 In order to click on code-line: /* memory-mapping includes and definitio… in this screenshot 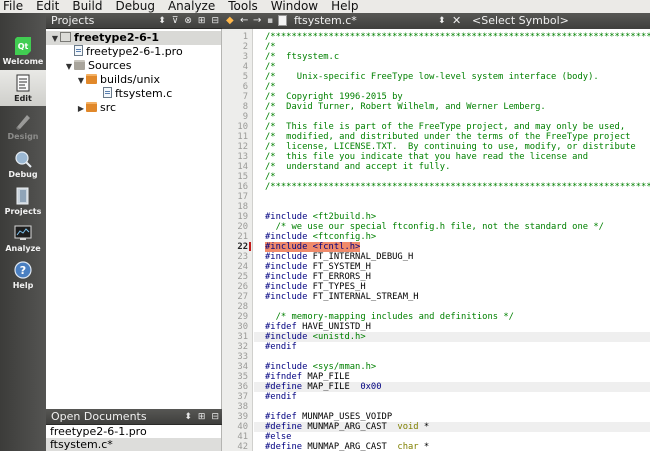, I will do `click(452, 317)`.